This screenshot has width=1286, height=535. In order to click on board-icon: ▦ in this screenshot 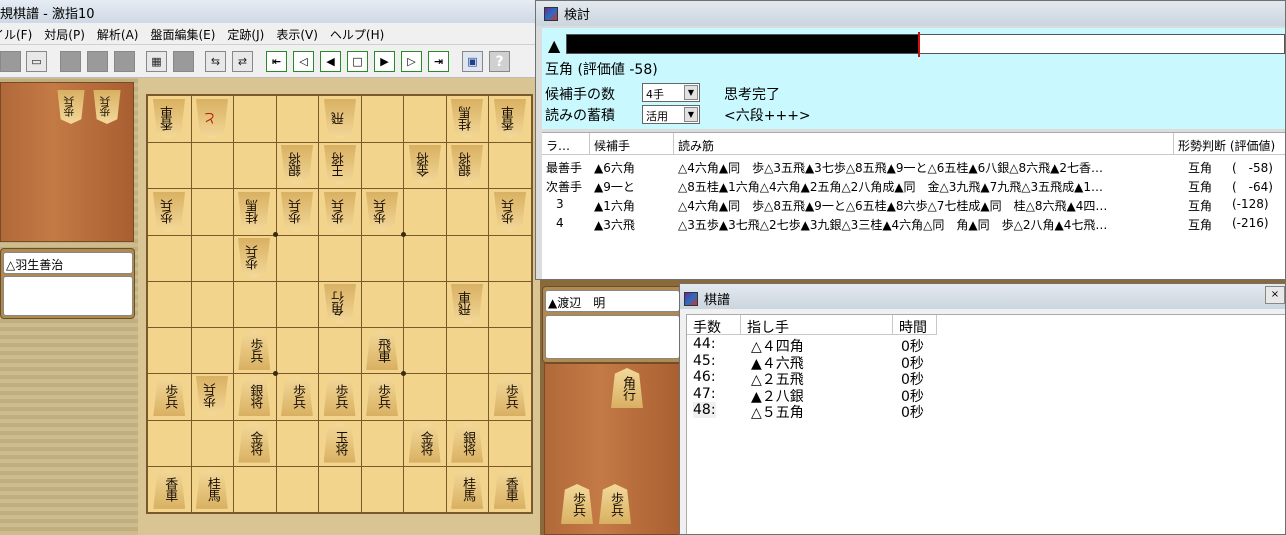, I will do `click(156, 61)`.